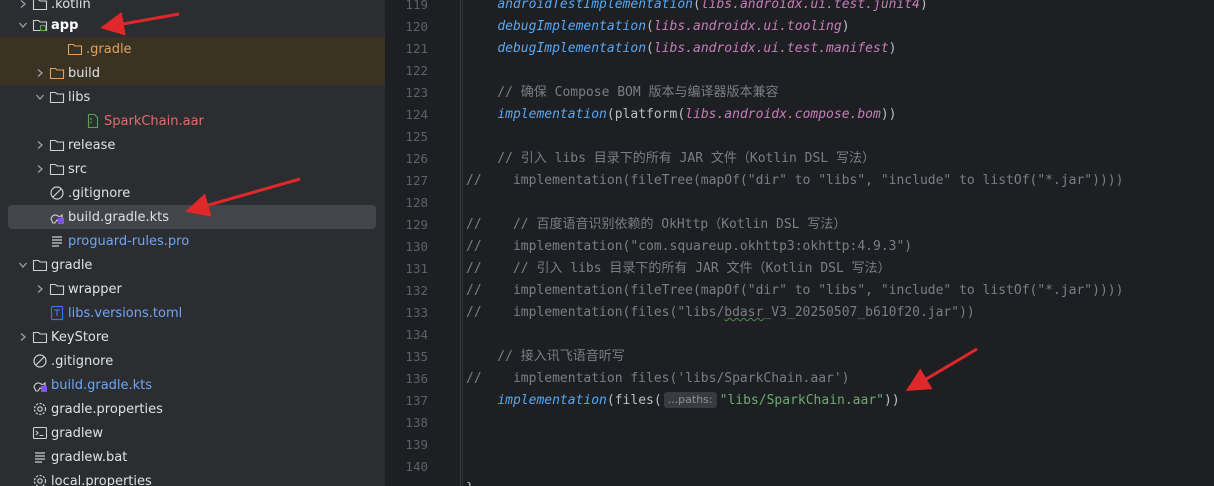 The width and height of the screenshot is (1214, 486). Describe the element at coordinates (57, 241) in the screenshot. I see `text-file-icon` at that location.